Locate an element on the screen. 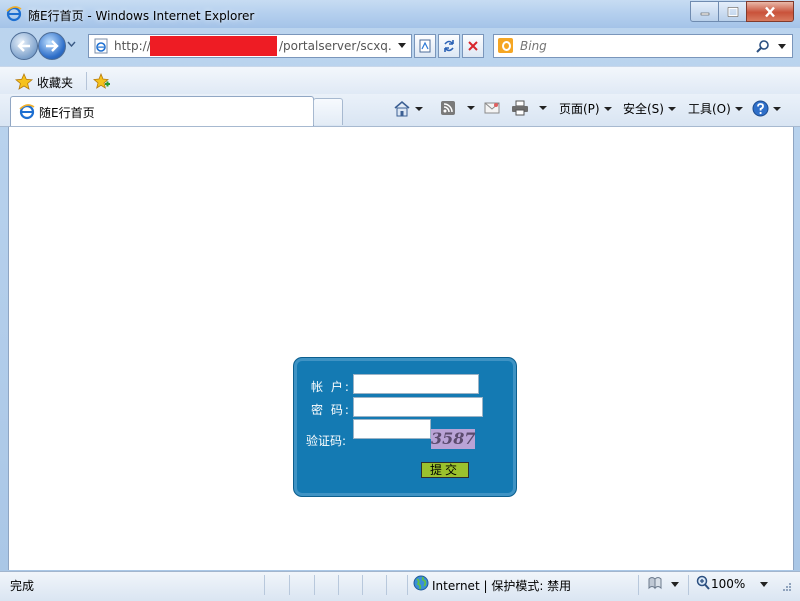  globe-icon is located at coordinates (421, 583).